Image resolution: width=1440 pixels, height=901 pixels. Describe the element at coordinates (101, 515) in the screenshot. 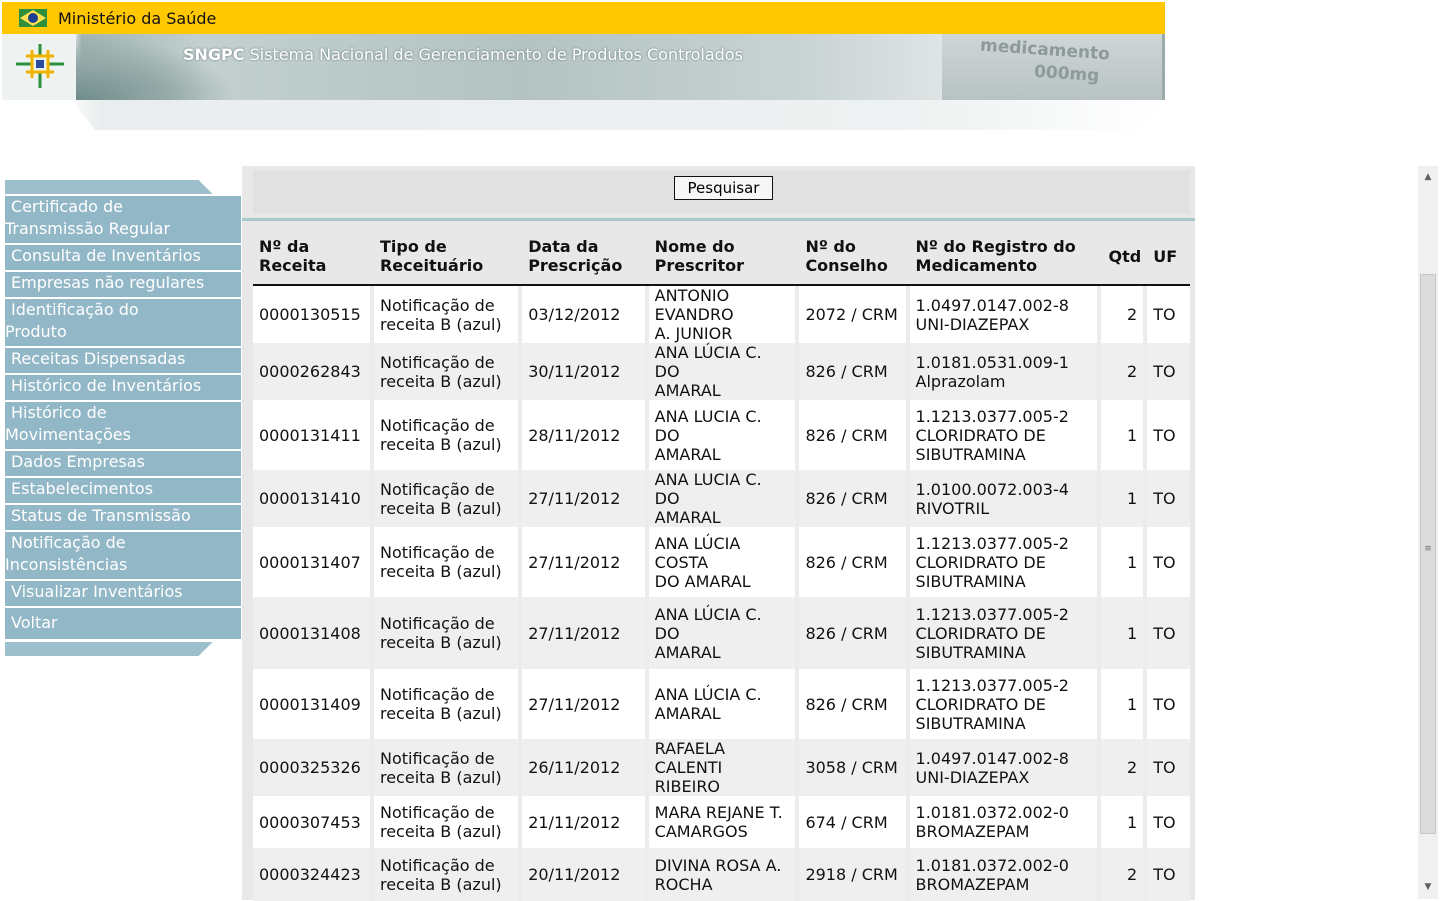

I see `sidebar-item-label: Status de Transmissão` at that location.